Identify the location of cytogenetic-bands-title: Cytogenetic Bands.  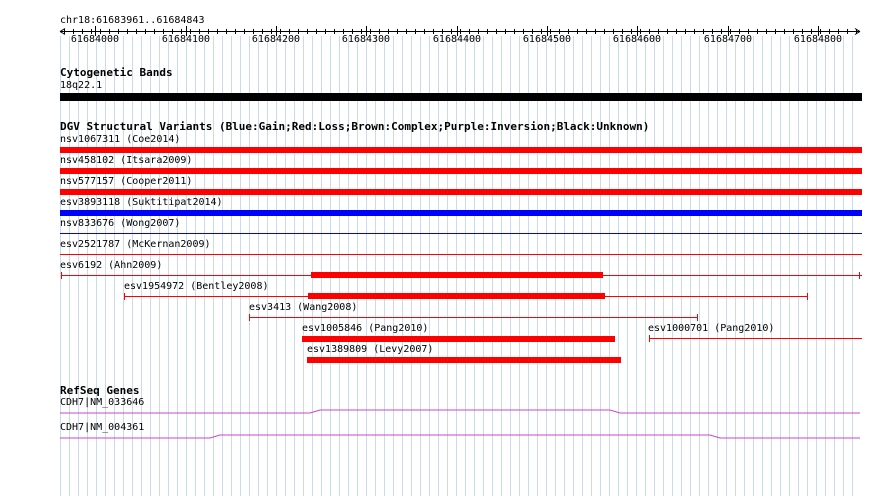
(116, 72).